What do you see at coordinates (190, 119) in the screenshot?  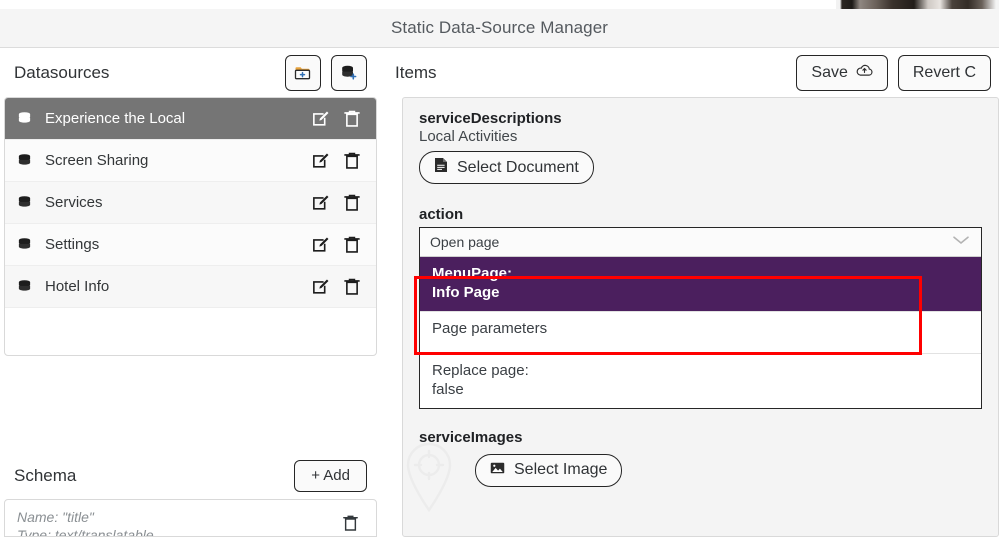 I see `datasource-row: Experience the Local` at bounding box center [190, 119].